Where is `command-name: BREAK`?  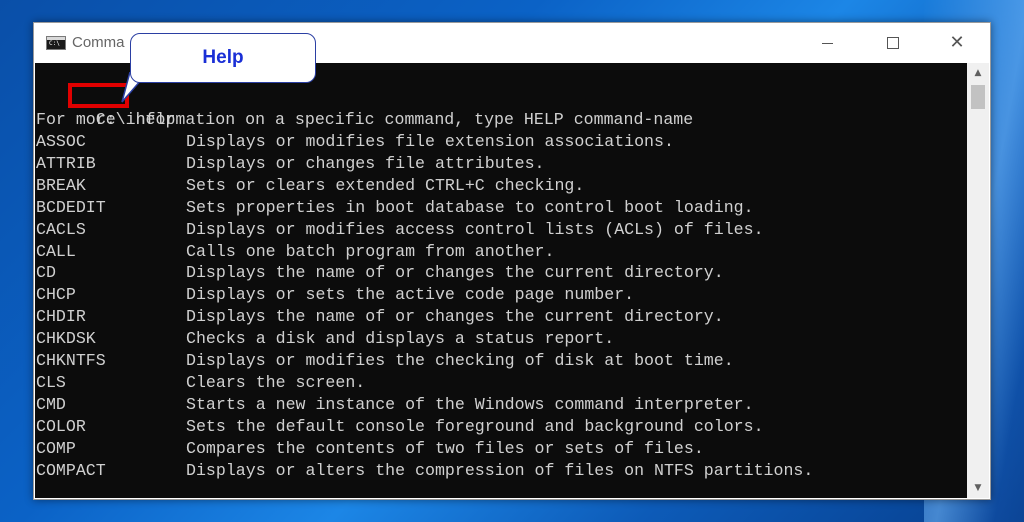
command-name: BREAK is located at coordinates (61, 185).